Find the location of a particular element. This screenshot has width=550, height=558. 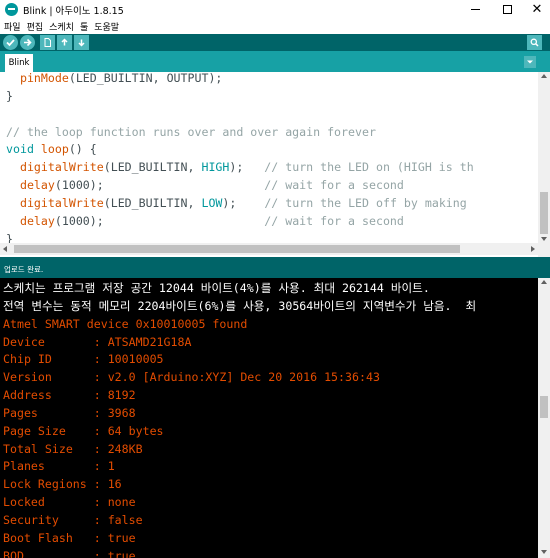

title-bar: Blink | 아두이노 1.8.15 ✕ is located at coordinates (275, 9).